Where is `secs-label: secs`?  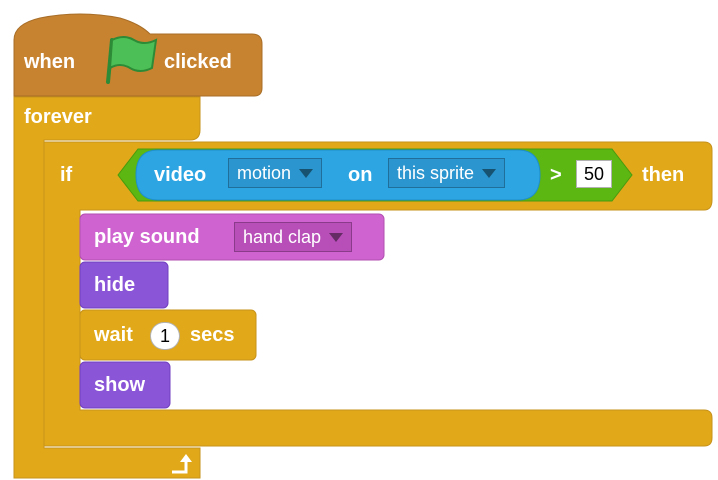
secs-label: secs is located at coordinates (212, 334).